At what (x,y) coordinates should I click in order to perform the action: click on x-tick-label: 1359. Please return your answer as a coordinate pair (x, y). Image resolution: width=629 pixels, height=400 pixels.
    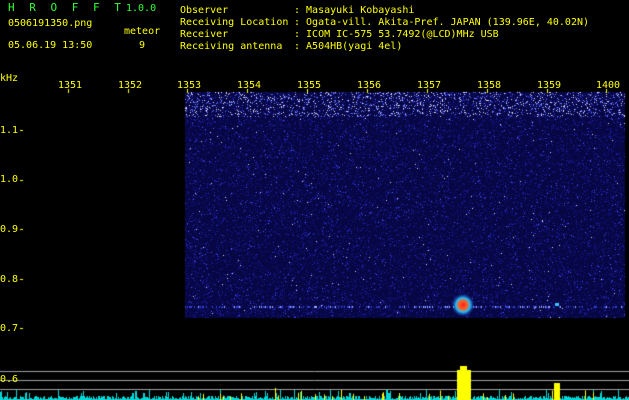
    Looking at the image, I should click on (549, 85).